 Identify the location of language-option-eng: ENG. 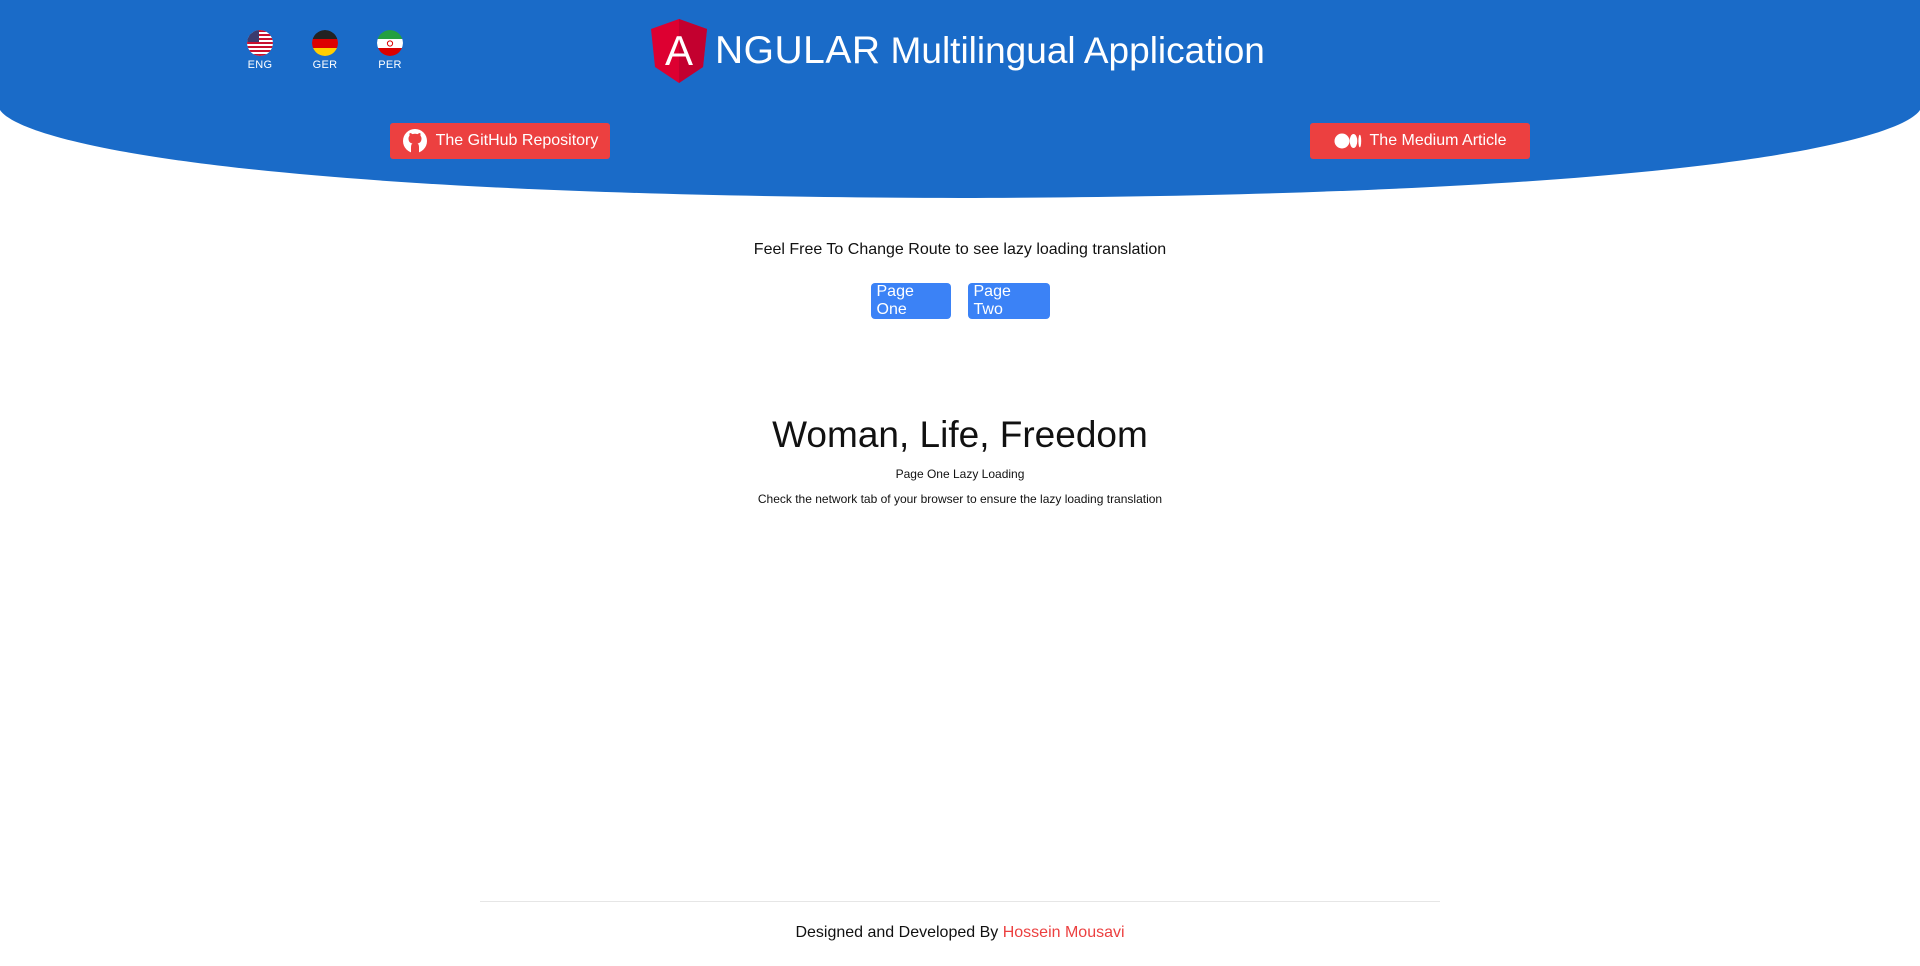
(260, 50).